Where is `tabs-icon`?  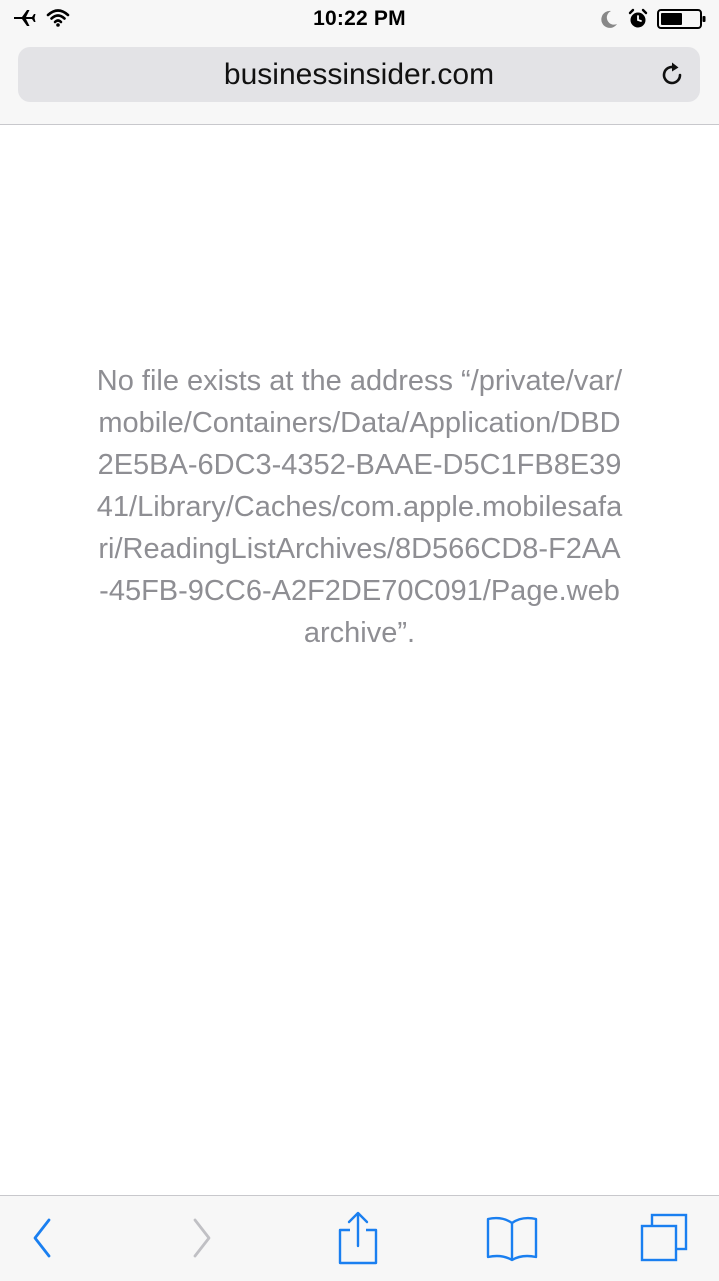 tabs-icon is located at coordinates (664, 1237).